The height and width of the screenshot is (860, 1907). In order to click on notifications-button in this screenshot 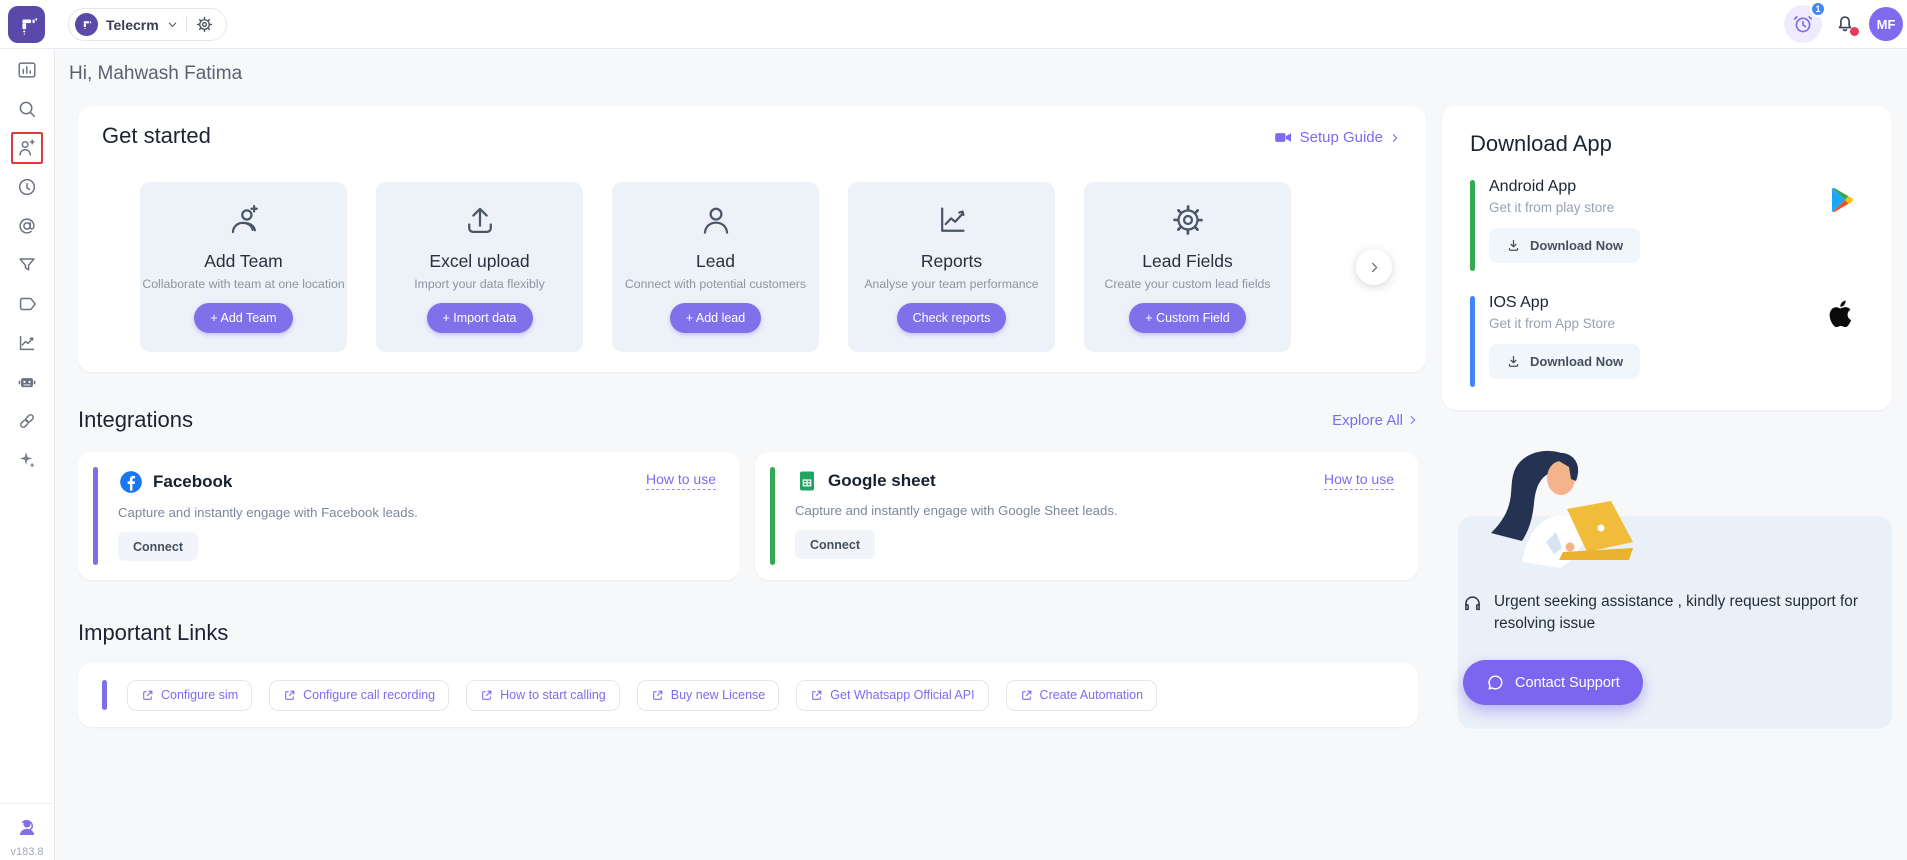, I will do `click(1847, 25)`.